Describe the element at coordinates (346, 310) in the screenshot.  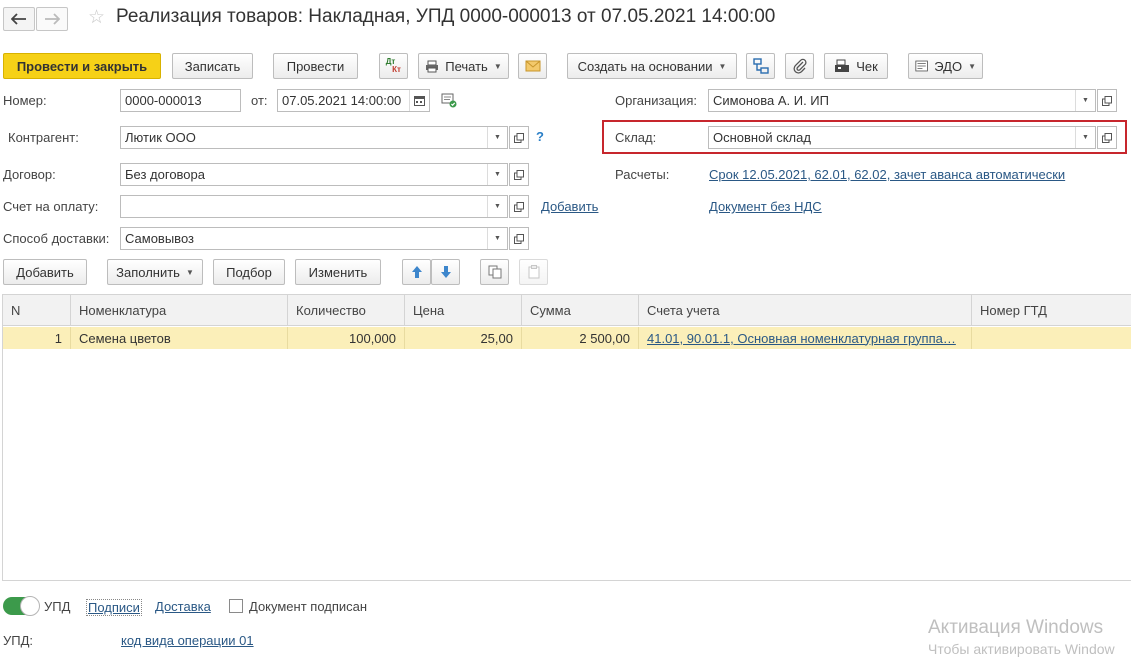
I see `column-header: Количество` at that location.